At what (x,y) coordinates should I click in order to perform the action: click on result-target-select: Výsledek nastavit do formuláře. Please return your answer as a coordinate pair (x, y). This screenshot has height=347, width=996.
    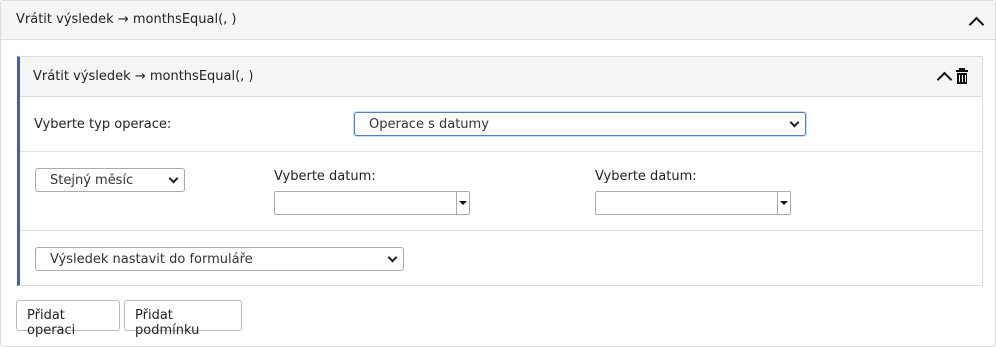
    Looking at the image, I should click on (219, 259).